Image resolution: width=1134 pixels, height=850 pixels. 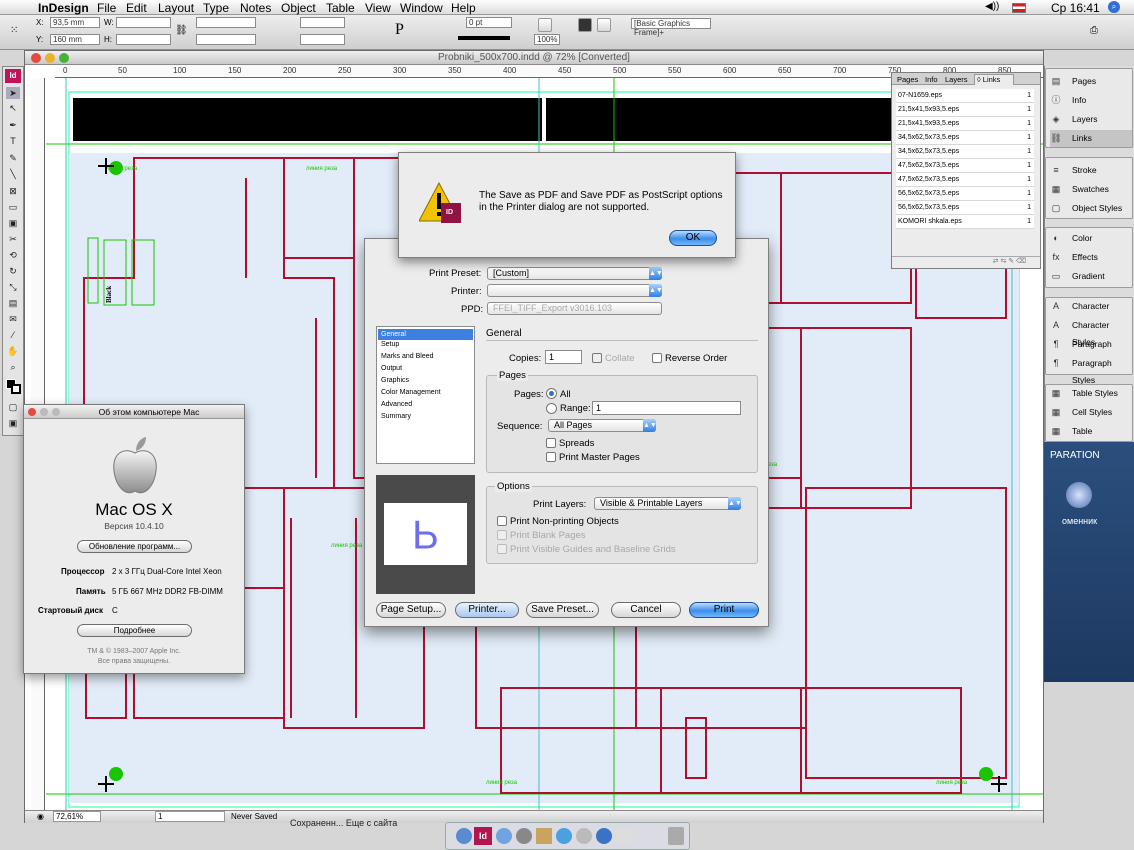 I want to click on indesign-dock-icon: Id, so click(x=483, y=836).